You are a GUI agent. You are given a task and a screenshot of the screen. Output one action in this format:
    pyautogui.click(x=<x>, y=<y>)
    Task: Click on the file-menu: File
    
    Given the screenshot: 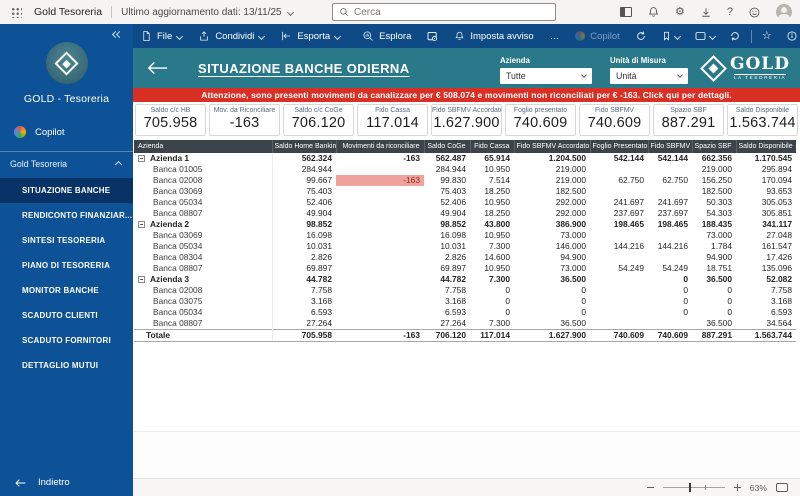 What is the action you would take?
    pyautogui.click(x=161, y=36)
    